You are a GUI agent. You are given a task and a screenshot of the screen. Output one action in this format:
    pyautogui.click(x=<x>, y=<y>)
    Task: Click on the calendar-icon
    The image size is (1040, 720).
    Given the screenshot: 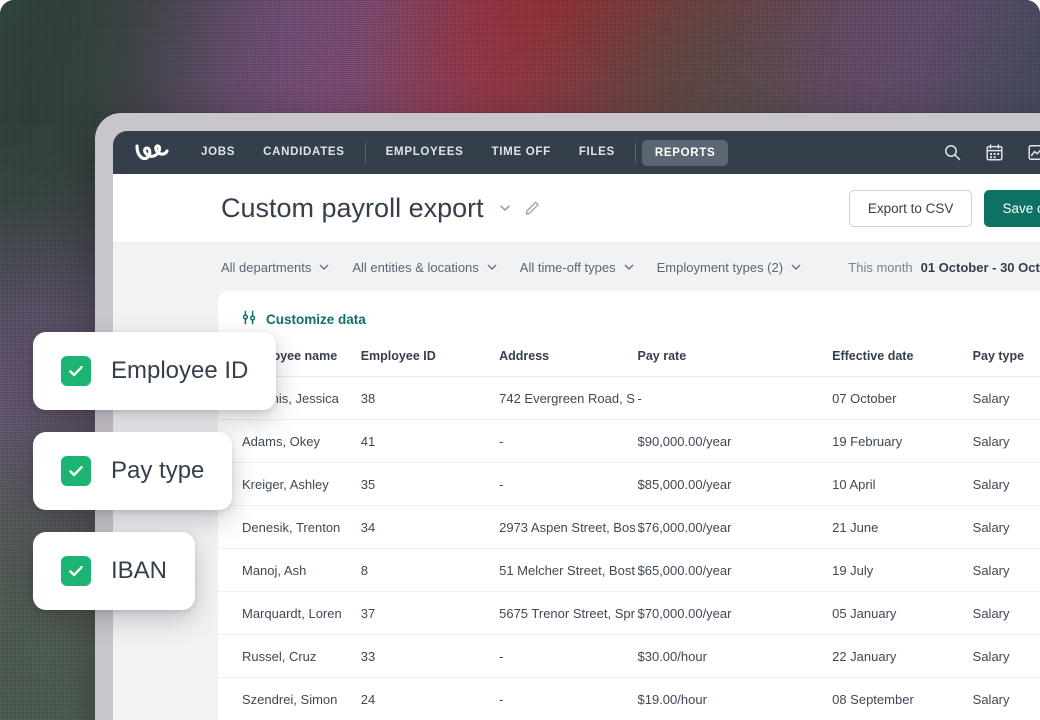 What is the action you would take?
    pyautogui.click(x=994, y=153)
    